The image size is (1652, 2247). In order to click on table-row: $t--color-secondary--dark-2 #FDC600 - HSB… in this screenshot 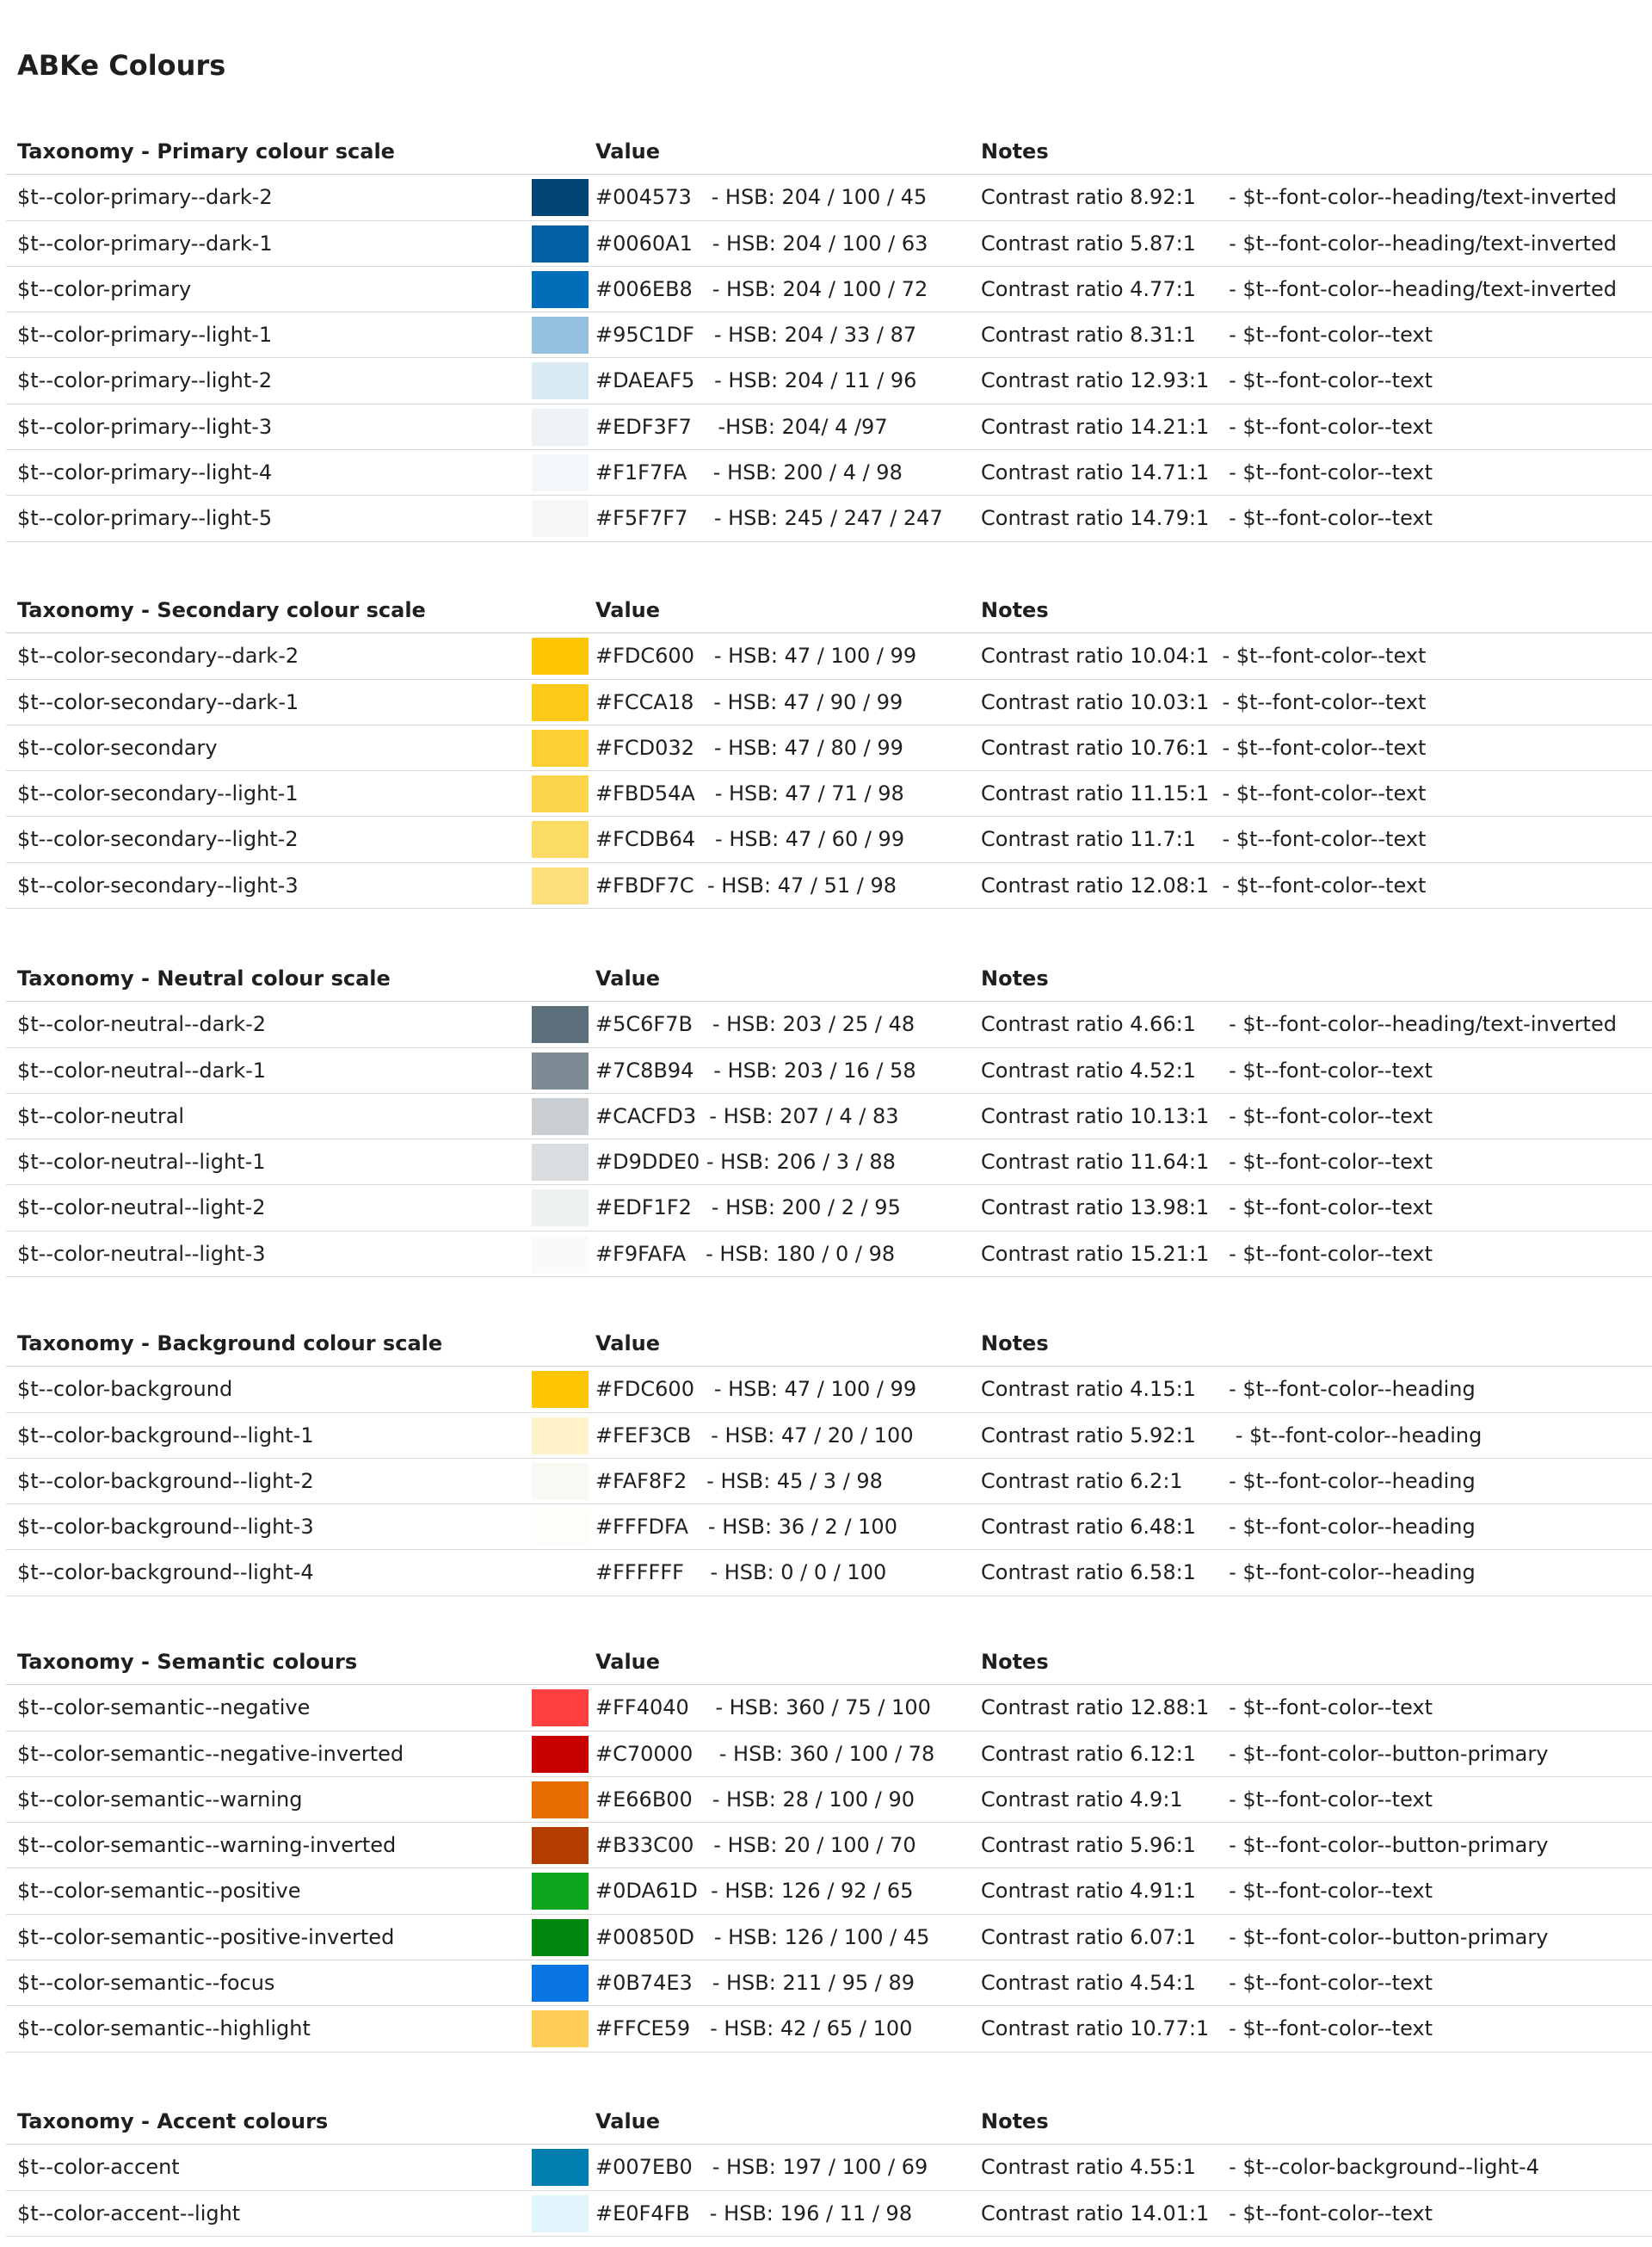, I will do `click(829, 656)`.